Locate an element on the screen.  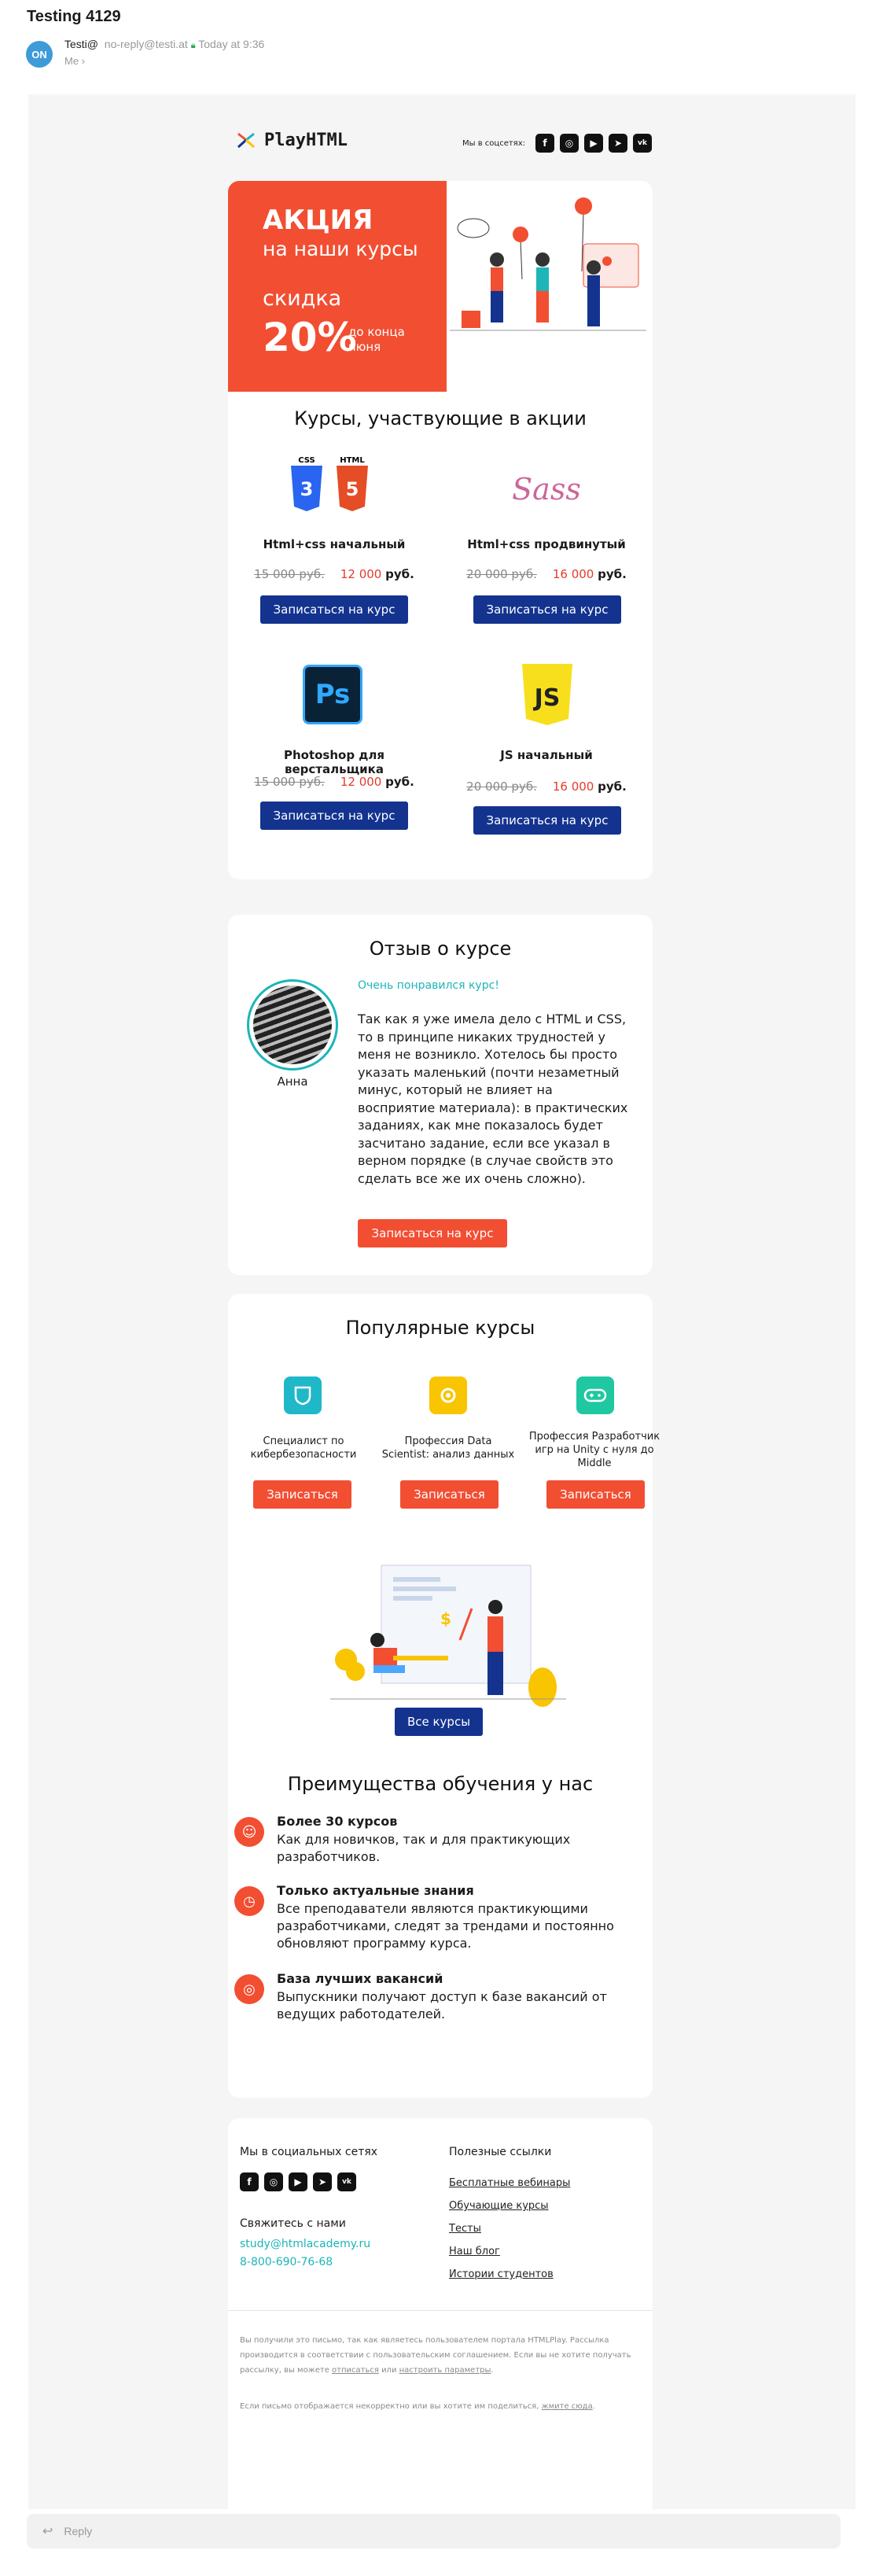
footer-link: Бесплатные вебинары is located at coordinates (509, 2183).